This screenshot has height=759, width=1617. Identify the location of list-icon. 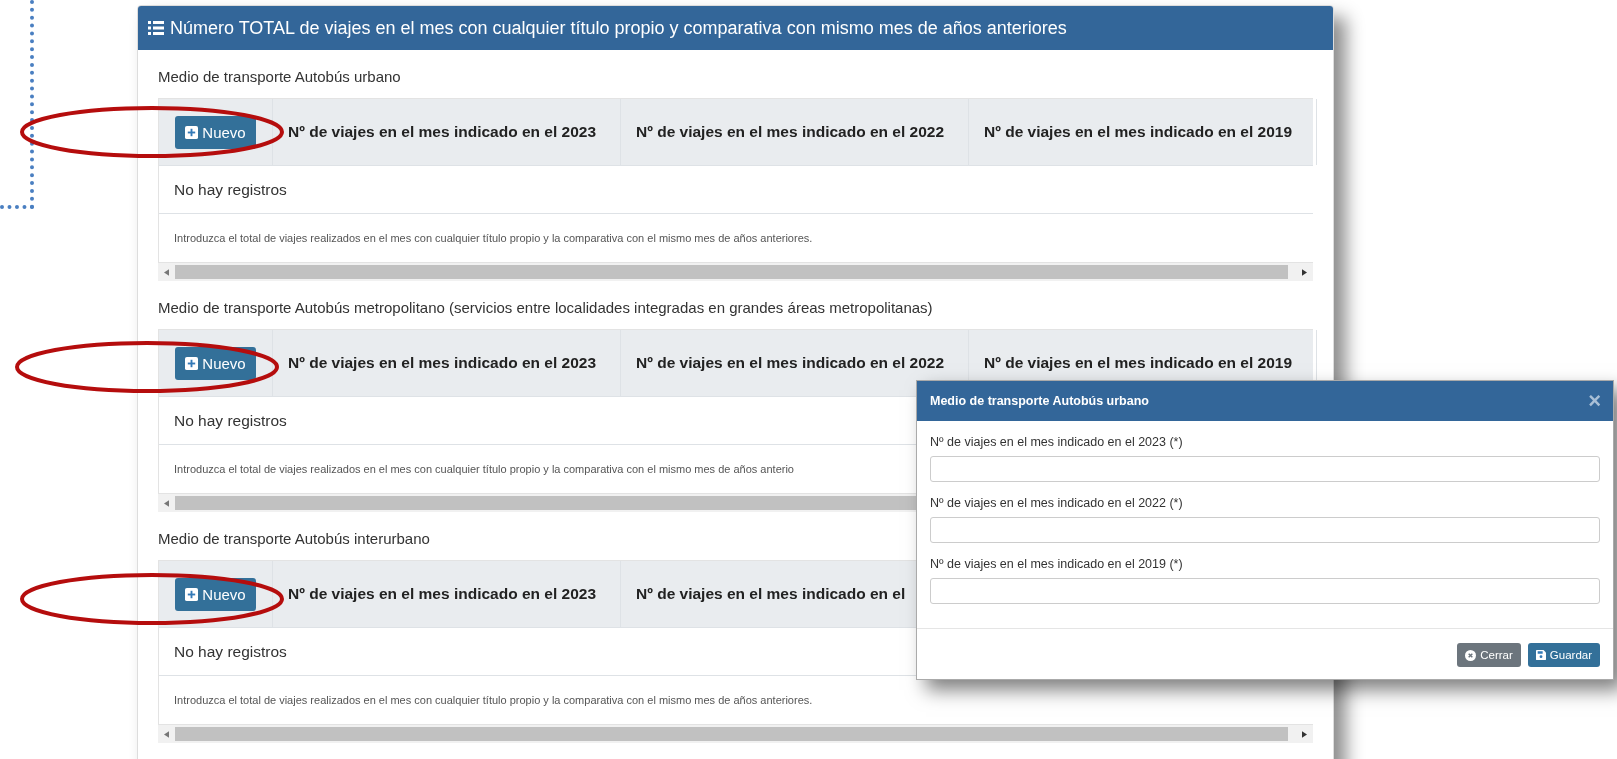
(156, 28).